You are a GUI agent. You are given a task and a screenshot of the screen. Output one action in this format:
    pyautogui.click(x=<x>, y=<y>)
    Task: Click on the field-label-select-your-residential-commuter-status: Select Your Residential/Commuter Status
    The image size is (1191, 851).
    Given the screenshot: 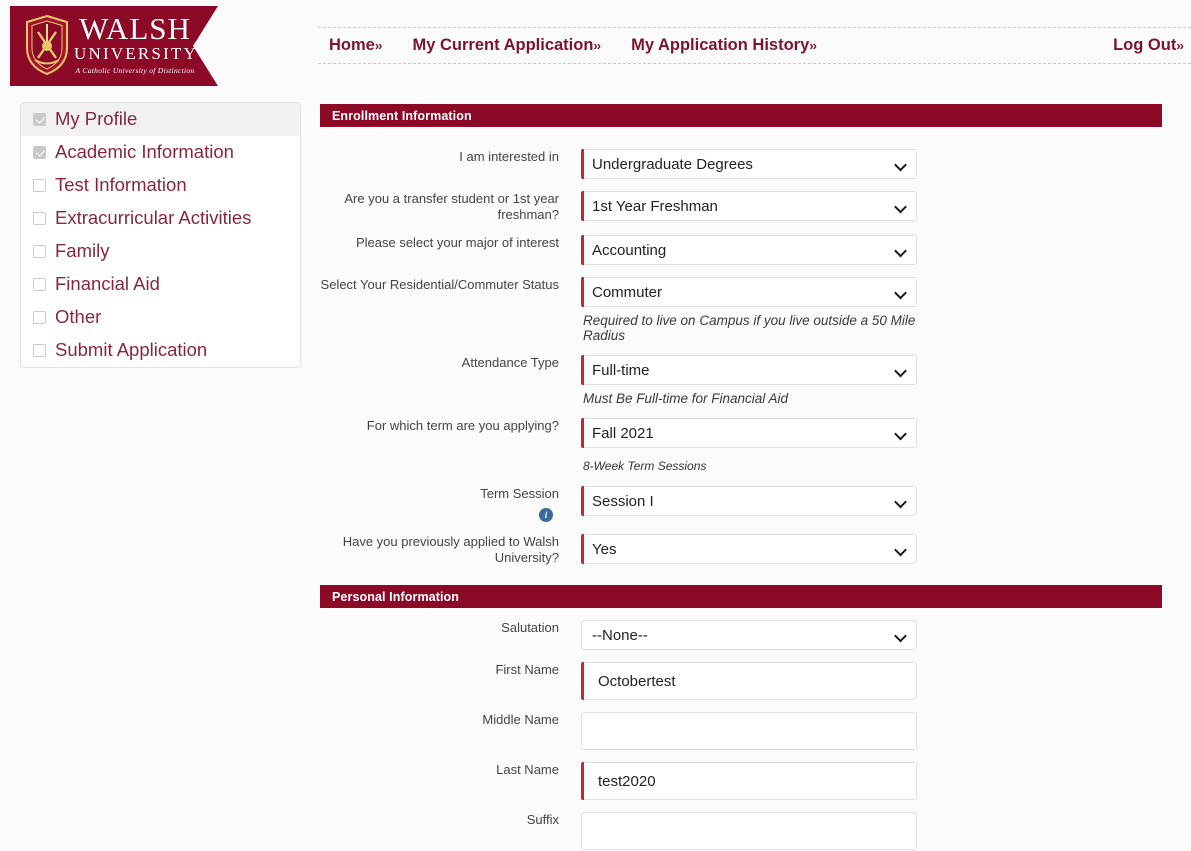 What is the action you would take?
    pyautogui.click(x=450, y=285)
    